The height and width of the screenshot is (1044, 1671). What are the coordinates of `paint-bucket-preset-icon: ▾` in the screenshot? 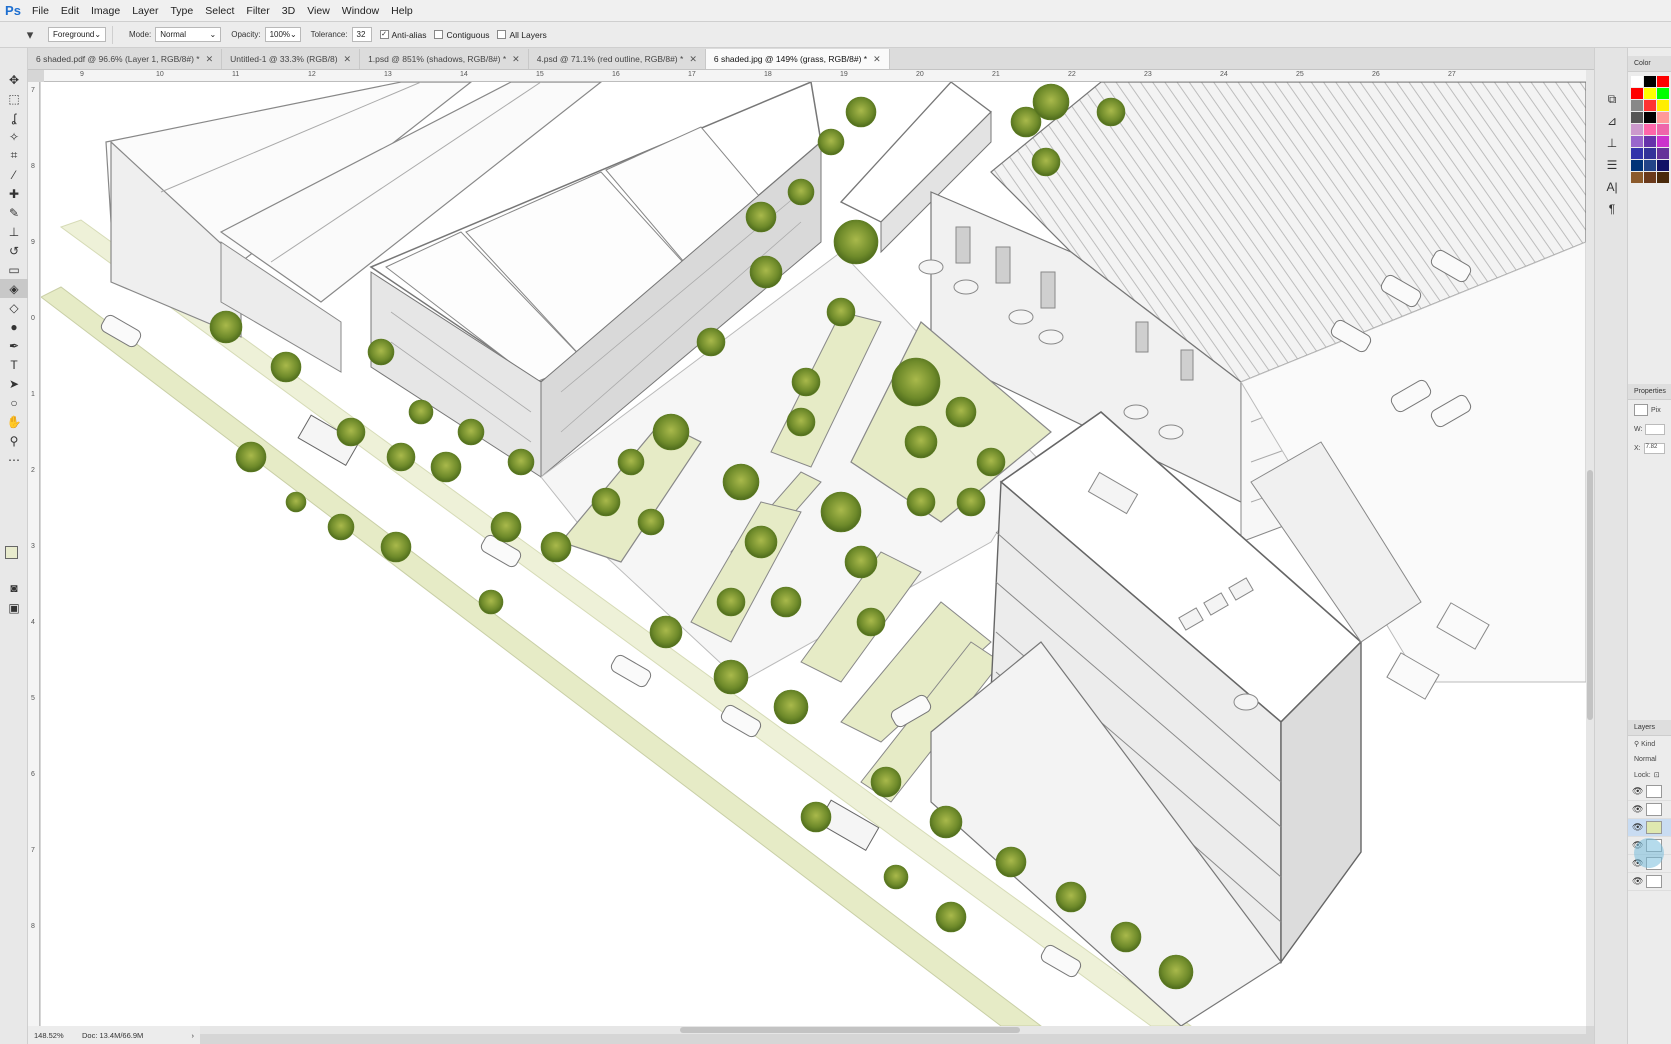 It's located at (30, 35).